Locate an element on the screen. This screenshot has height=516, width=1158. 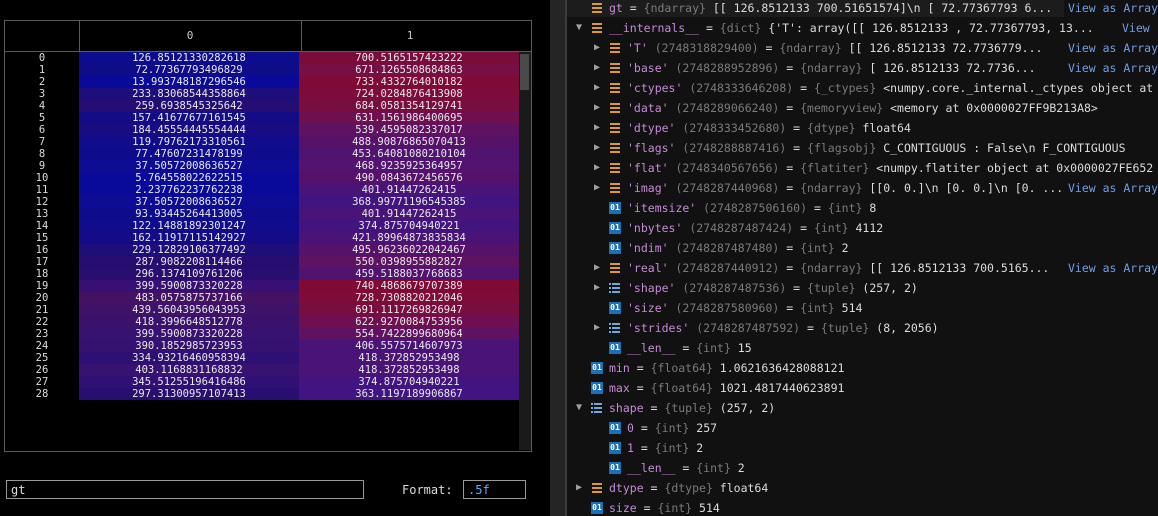
cell-col-1: 418.372852953498 is located at coordinates (409, 370).